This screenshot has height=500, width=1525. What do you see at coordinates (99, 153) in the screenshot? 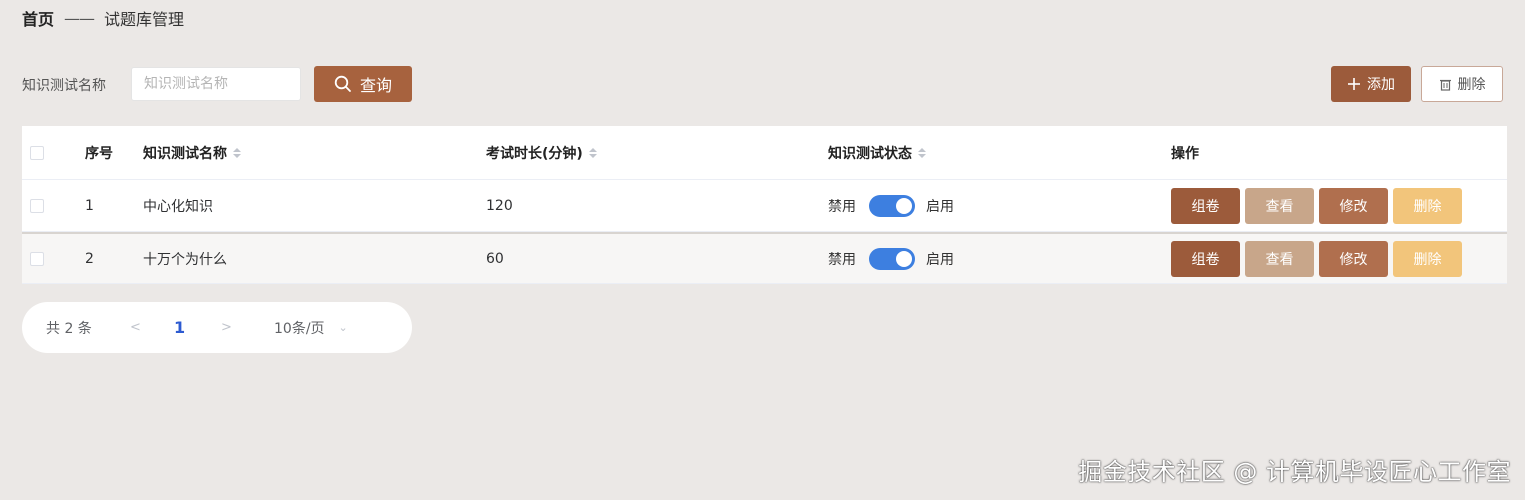
I see `column-header-index: 序号` at bounding box center [99, 153].